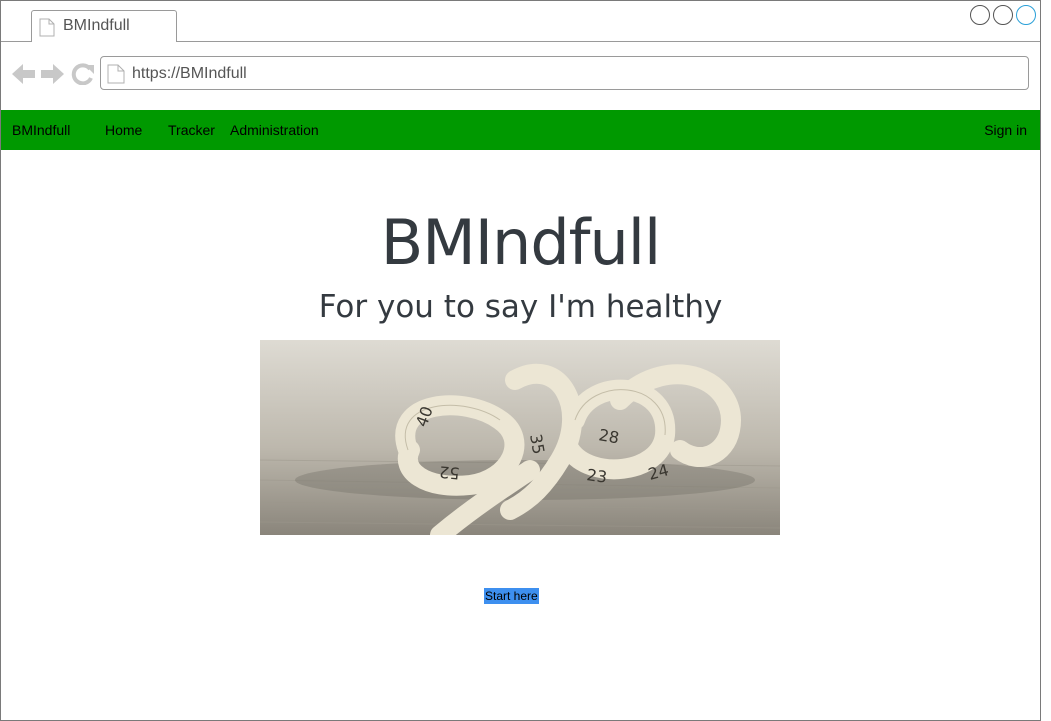  What do you see at coordinates (1005, 130) in the screenshot?
I see `sign-in-link: Sign in` at bounding box center [1005, 130].